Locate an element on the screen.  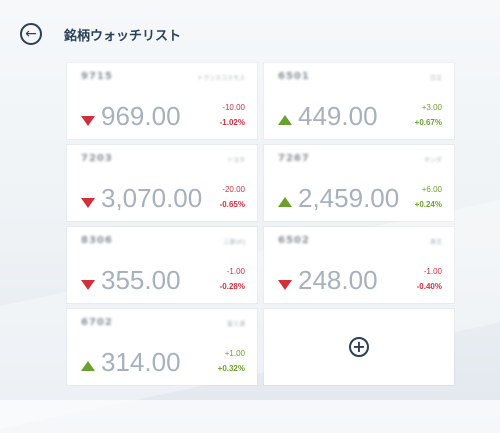
stock-name: 日立 is located at coordinates (435, 78).